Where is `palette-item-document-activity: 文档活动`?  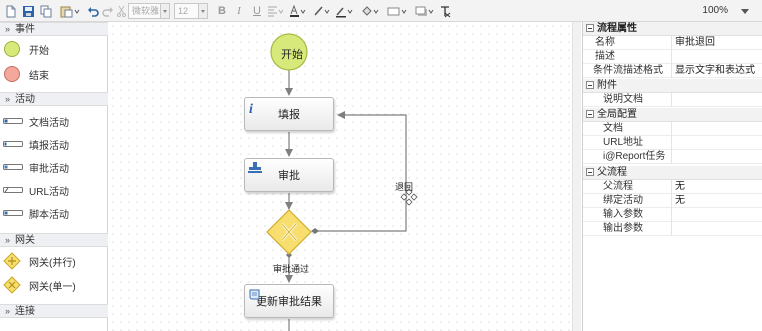 palette-item-document-activity: 文档活动 is located at coordinates (36, 121).